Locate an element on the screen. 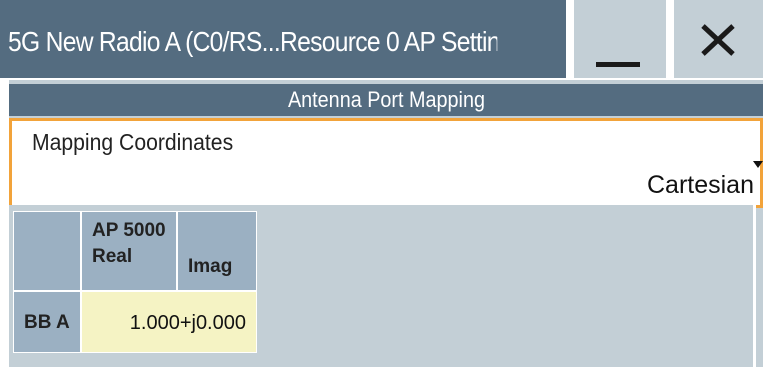 This screenshot has height=367, width=763. mapping-coordinates-value: Cartesian is located at coordinates (700, 185).